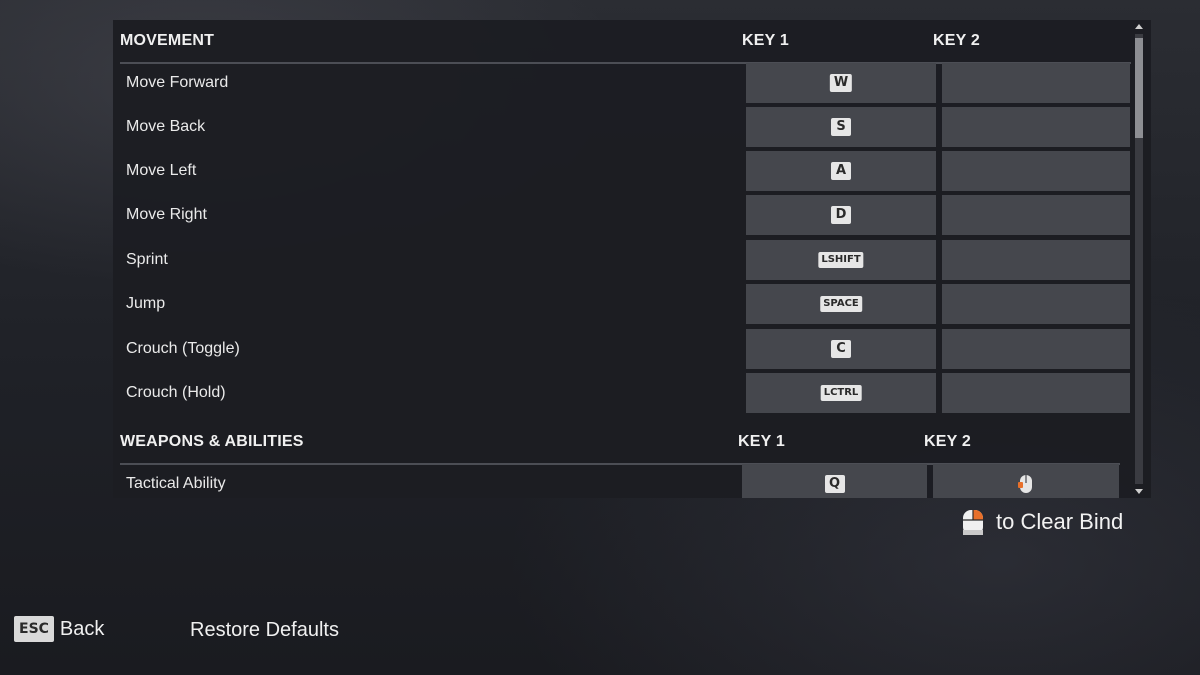  Describe the element at coordinates (625, 481) in the screenshot. I see `binding-row-tactical-ability: Tactical Ability Q` at that location.